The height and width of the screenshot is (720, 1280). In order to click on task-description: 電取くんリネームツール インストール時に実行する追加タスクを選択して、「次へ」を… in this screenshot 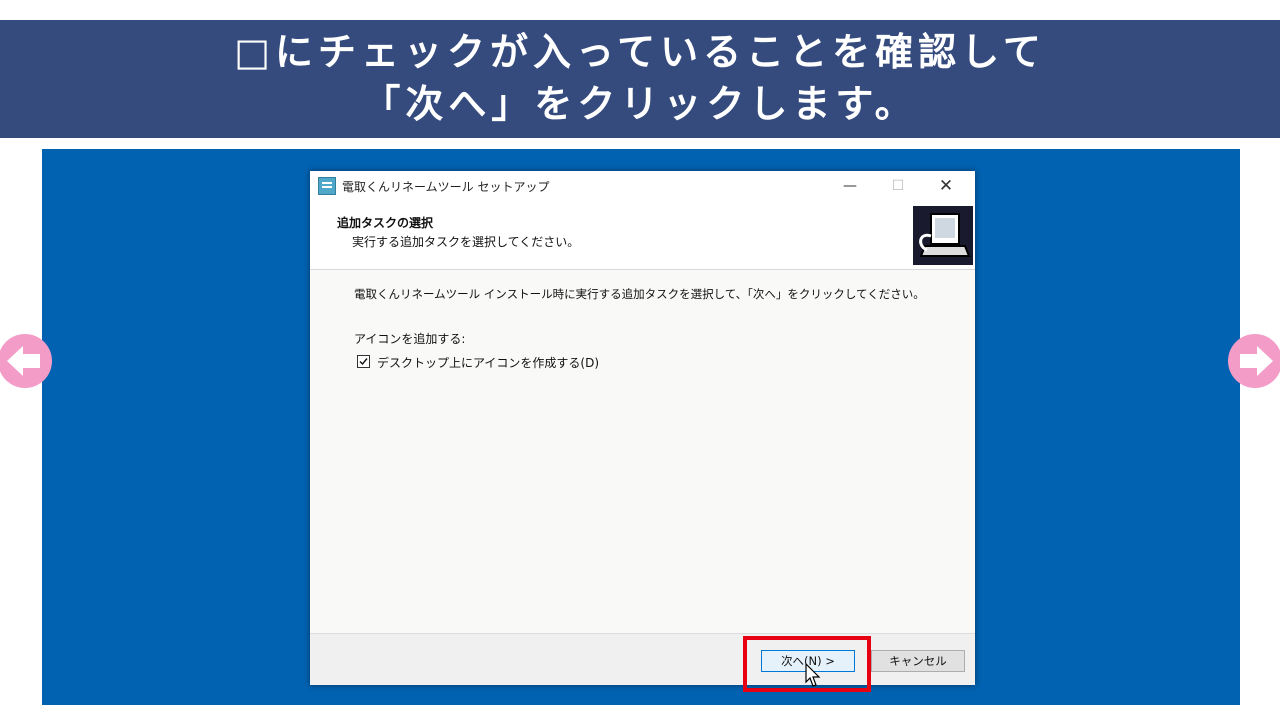, I will do `click(639, 294)`.